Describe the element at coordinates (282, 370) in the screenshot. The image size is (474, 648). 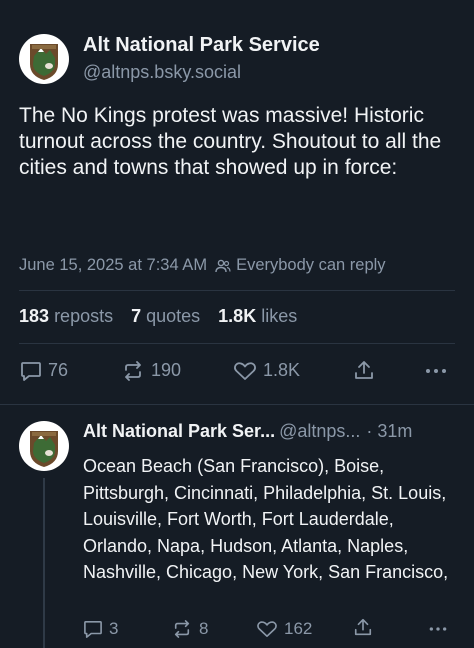
I see `like-count: 1.8K` at that location.